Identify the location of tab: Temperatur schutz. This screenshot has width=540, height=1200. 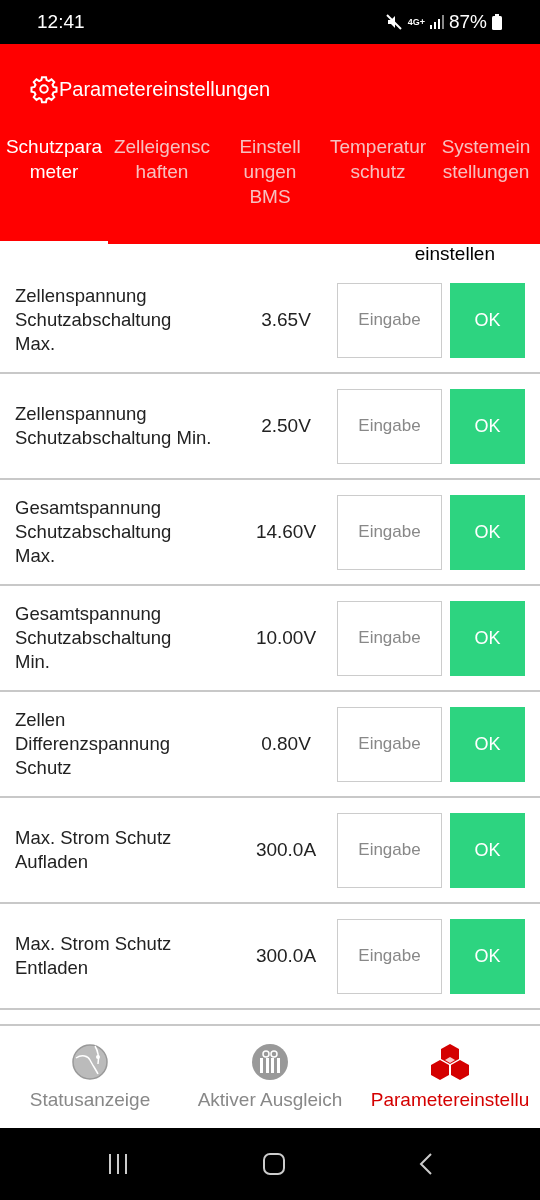
(378, 189).